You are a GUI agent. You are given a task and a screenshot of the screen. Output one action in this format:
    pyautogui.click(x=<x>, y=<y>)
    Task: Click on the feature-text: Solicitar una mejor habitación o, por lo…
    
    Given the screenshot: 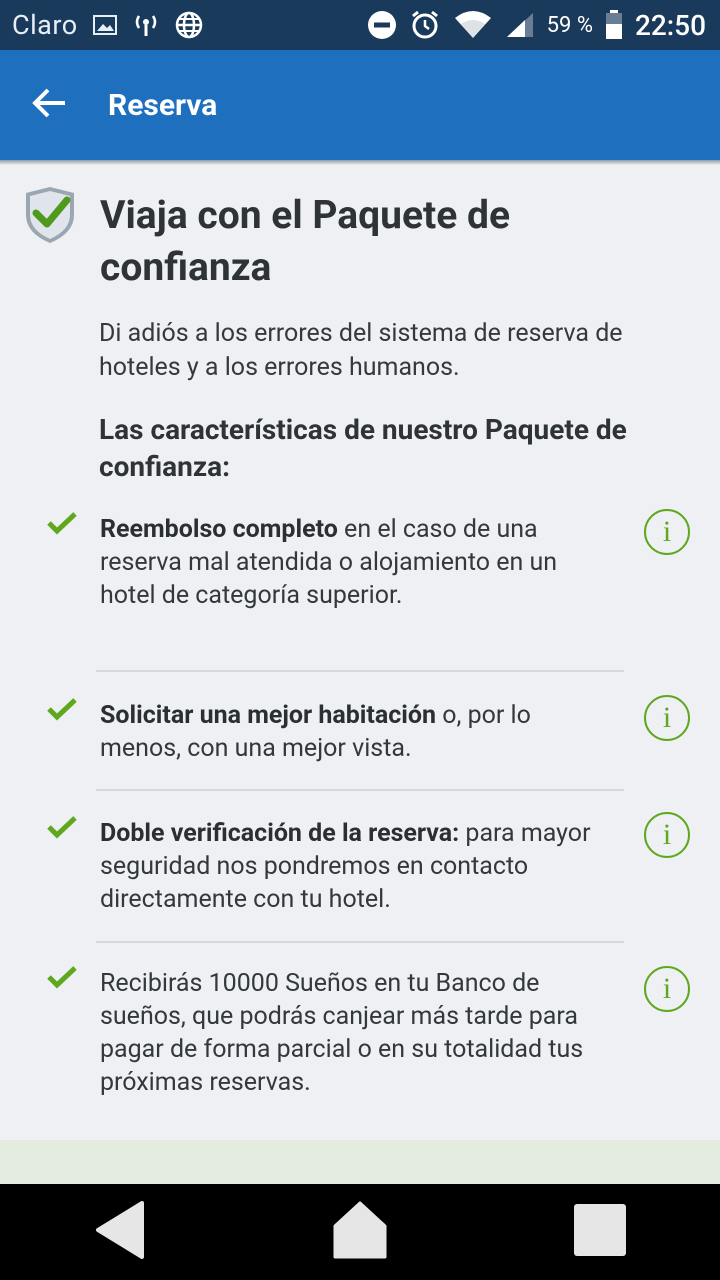 What is the action you would take?
    pyautogui.click(x=350, y=732)
    